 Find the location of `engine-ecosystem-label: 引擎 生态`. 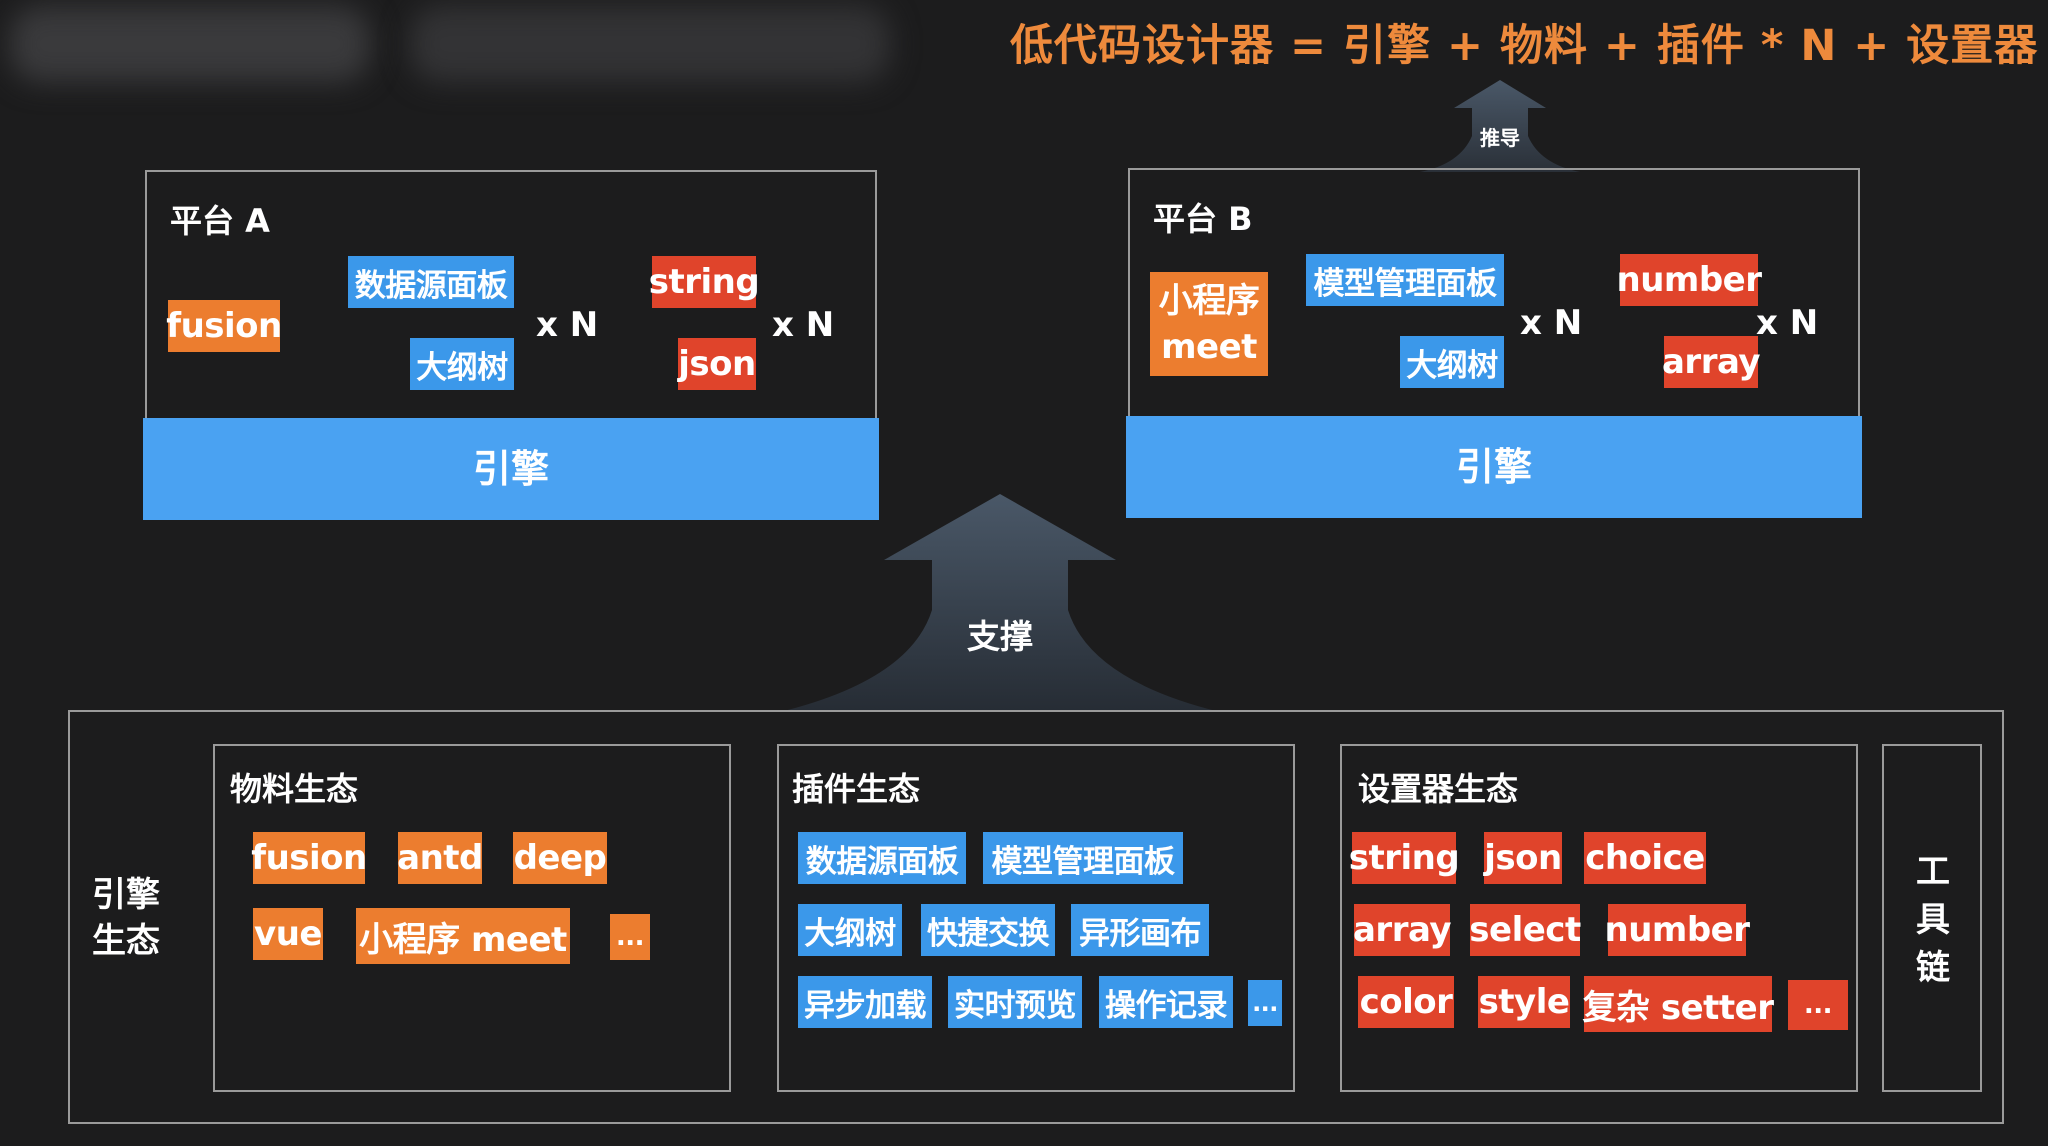

engine-ecosystem-label: 引擎 生态 is located at coordinates (126, 918).